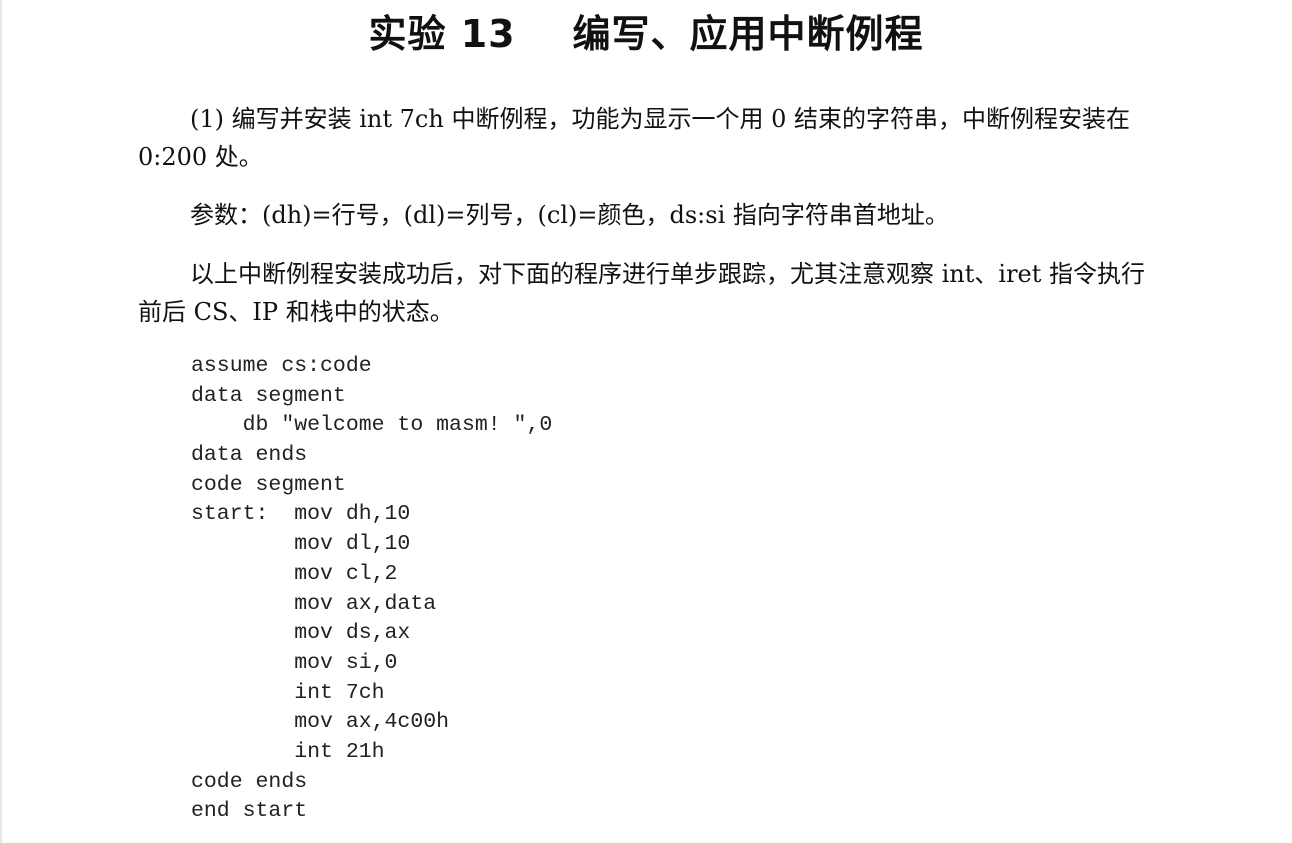 Image resolution: width=1292 pixels, height=843 pixels. Describe the element at coordinates (281, 366) in the screenshot. I see `code-line: assume cs:code` at that location.